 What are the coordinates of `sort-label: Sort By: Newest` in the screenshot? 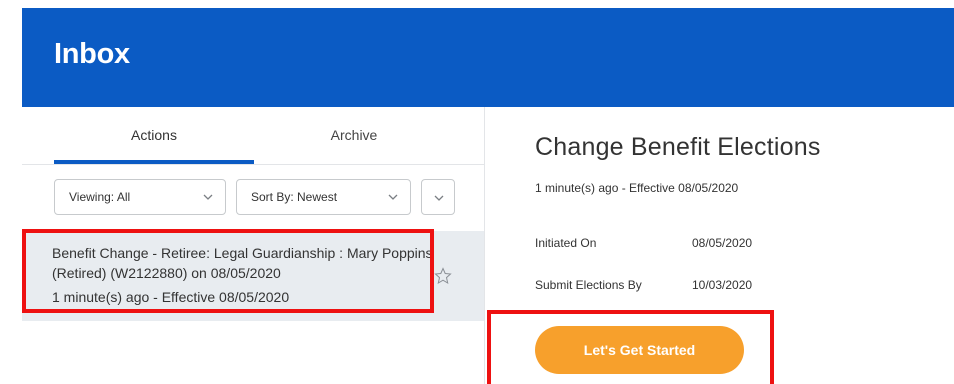 It's located at (294, 197).